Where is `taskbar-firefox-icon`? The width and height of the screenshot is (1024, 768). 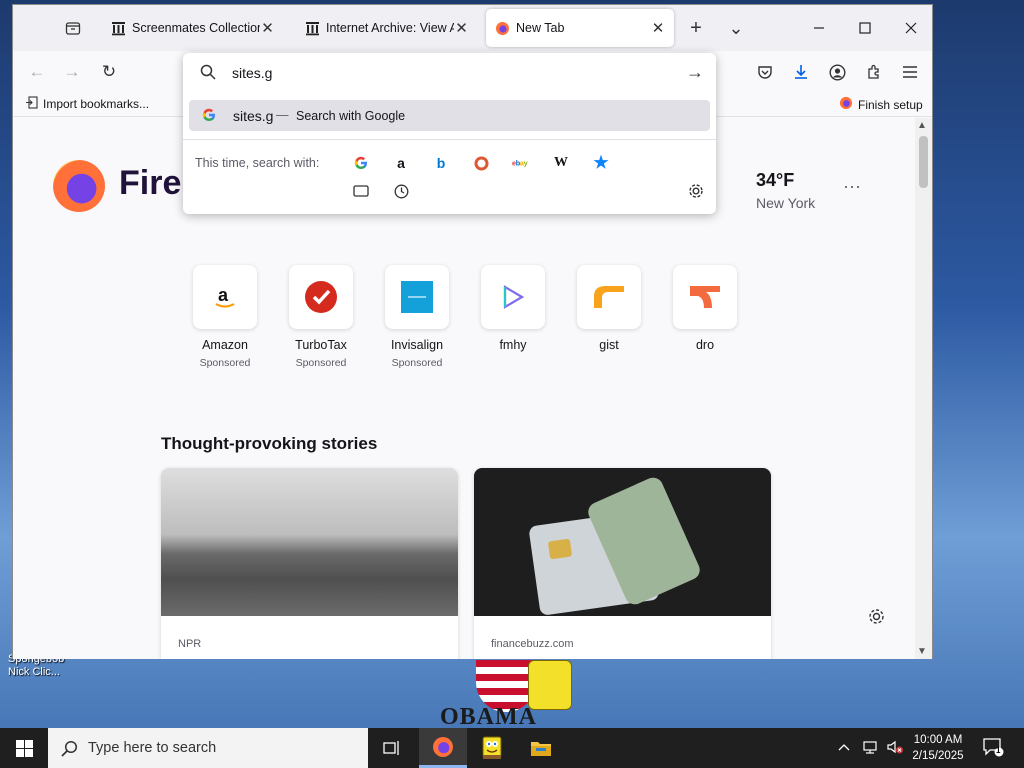
taskbar-firefox-icon is located at coordinates (443, 748).